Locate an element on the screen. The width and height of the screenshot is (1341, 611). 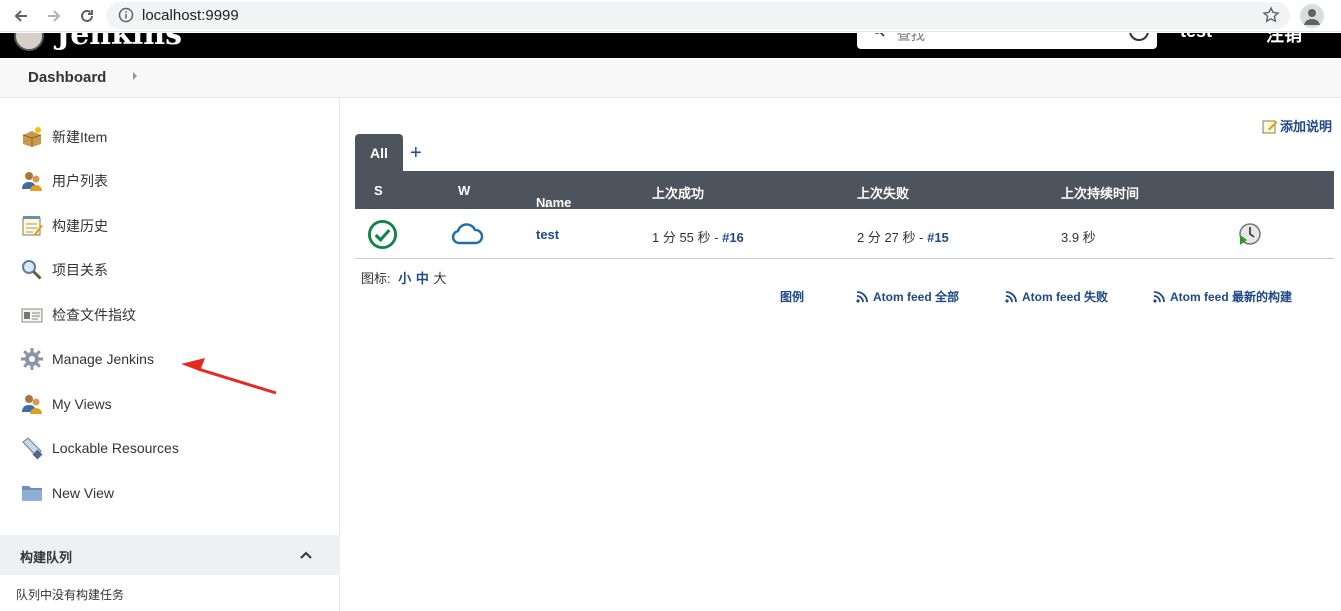
logout-link: 注销 is located at coordinates (1284, 40).